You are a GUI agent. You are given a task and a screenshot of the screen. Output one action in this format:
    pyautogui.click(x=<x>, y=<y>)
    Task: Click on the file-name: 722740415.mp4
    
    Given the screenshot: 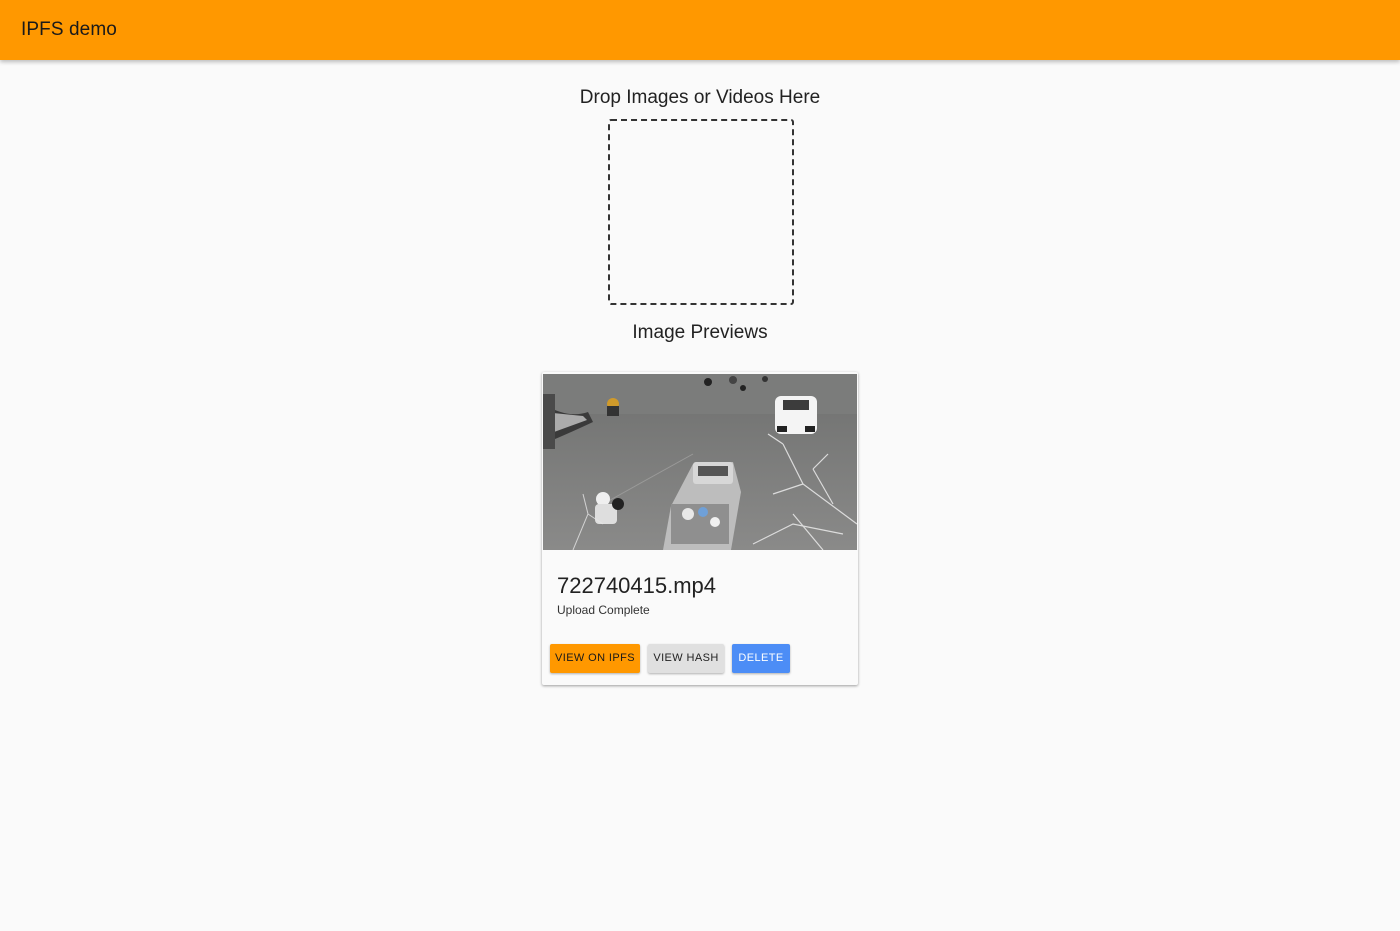 What is the action you would take?
    pyautogui.click(x=637, y=585)
    